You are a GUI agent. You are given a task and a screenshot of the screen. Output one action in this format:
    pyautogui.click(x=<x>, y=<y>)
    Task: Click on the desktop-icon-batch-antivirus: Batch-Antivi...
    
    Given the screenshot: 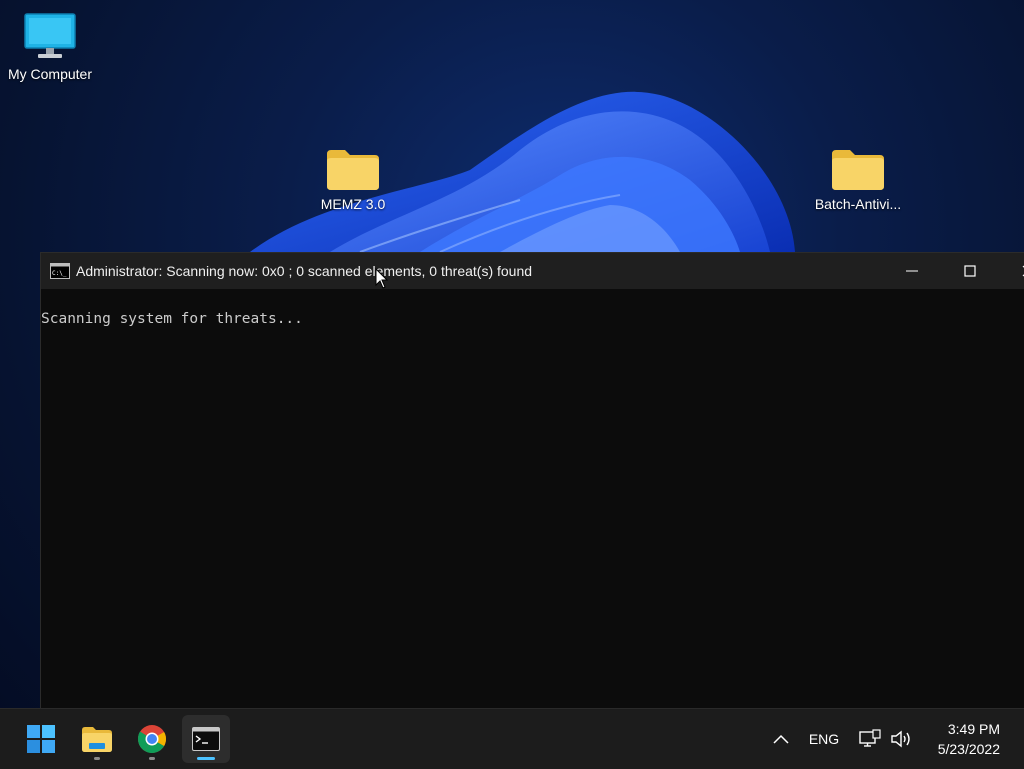 What is the action you would take?
    pyautogui.click(x=858, y=179)
    